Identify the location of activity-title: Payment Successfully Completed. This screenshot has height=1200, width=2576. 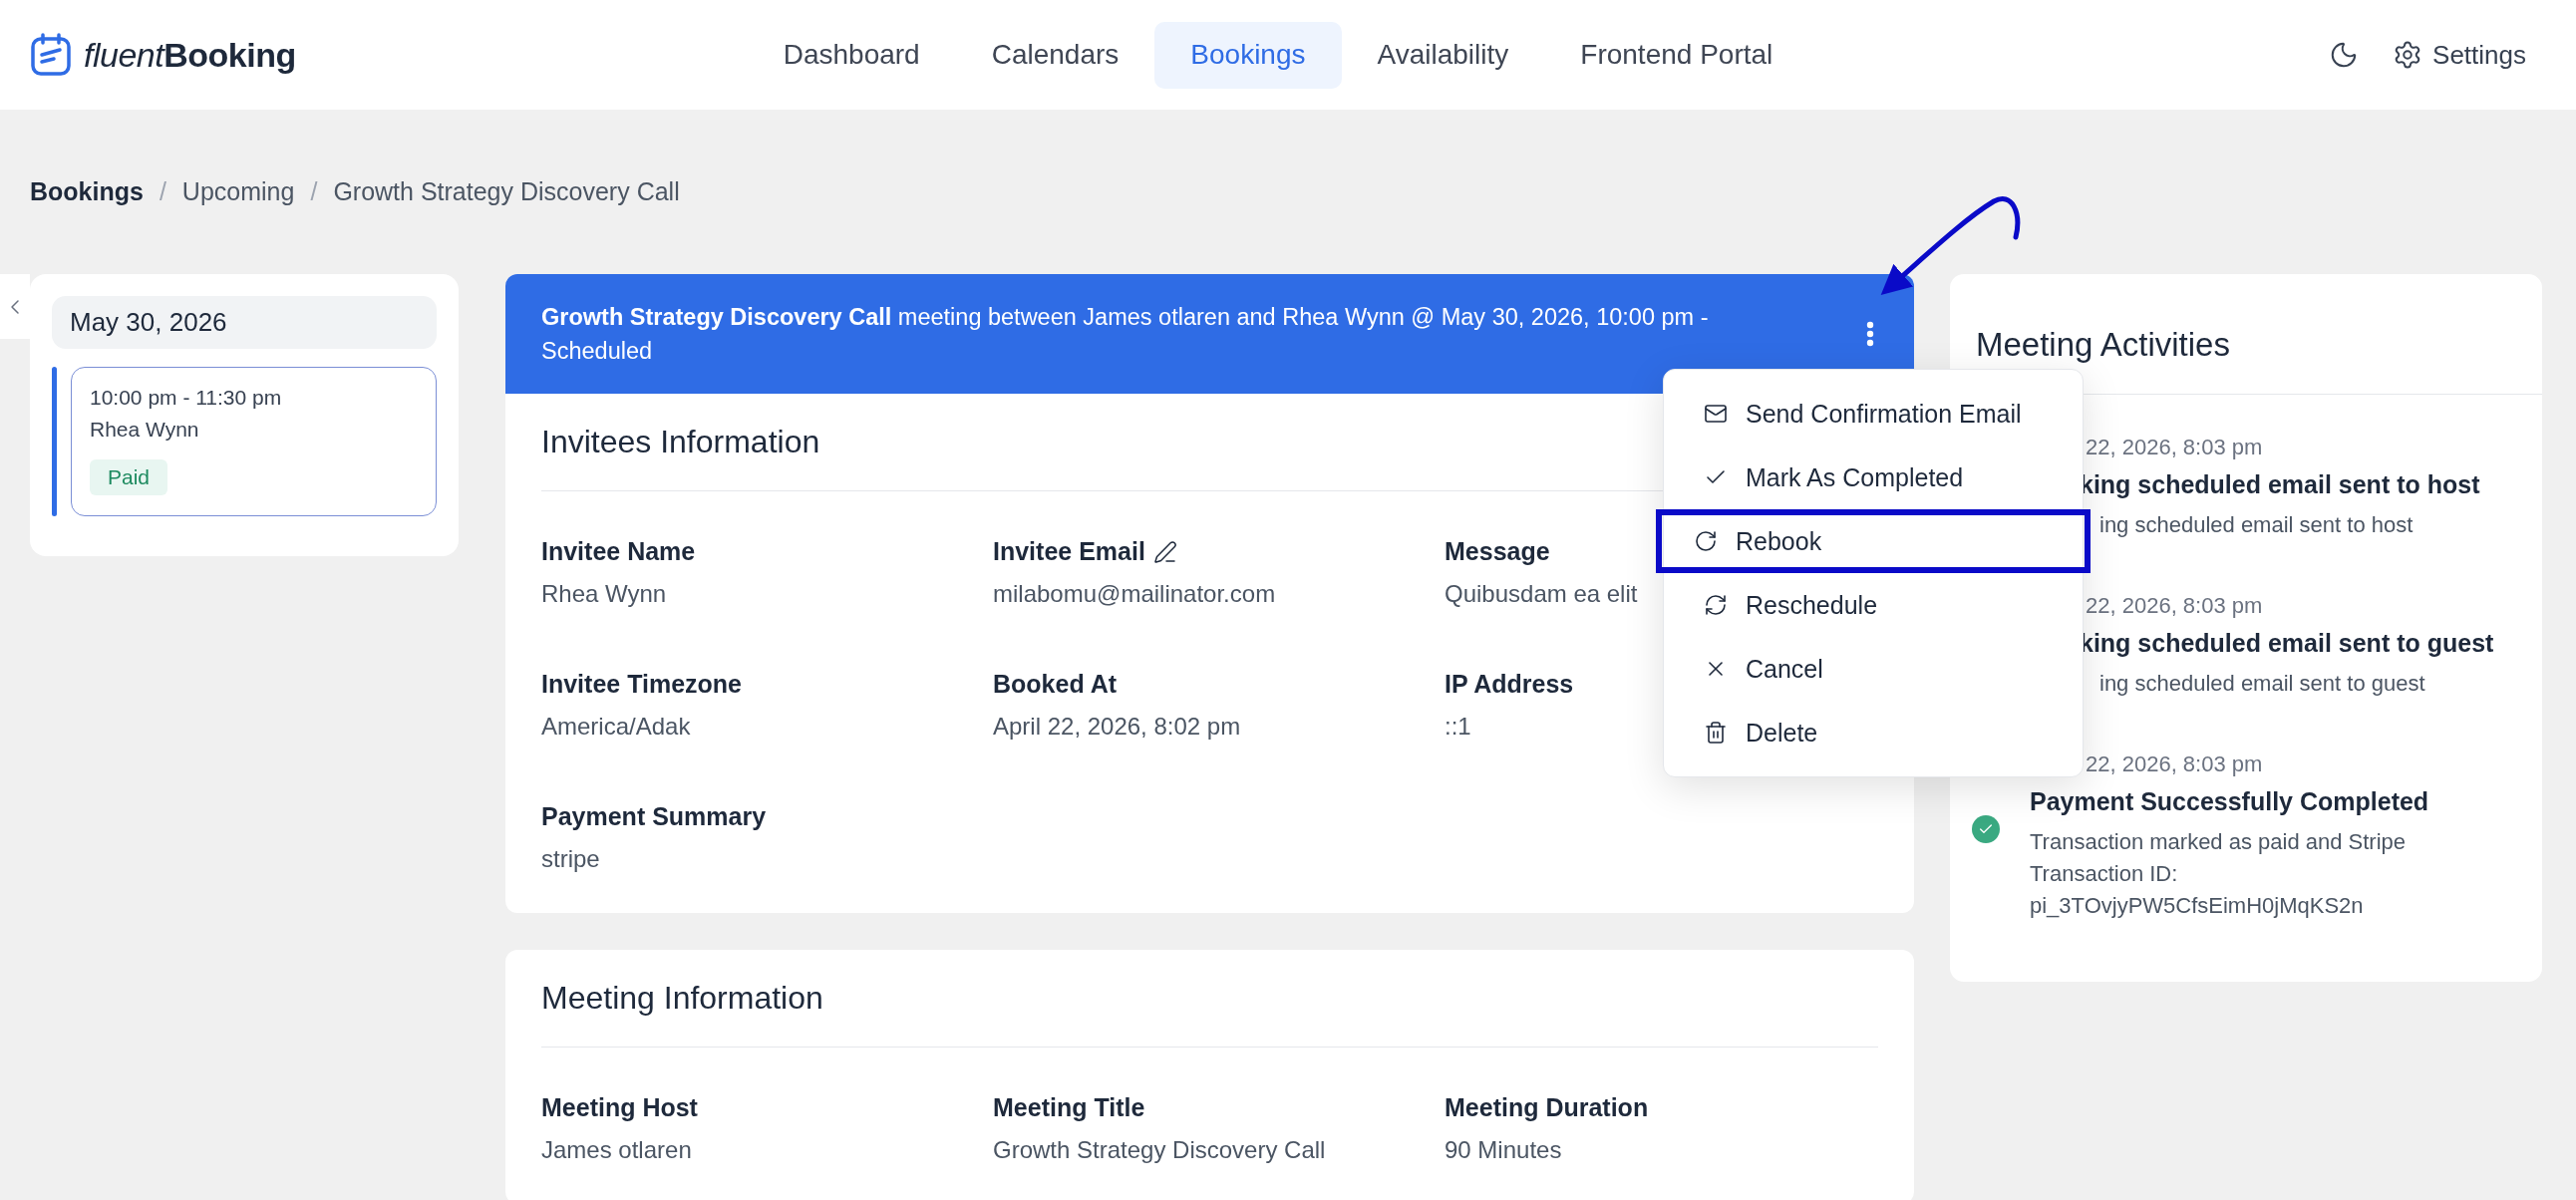
(2229, 801).